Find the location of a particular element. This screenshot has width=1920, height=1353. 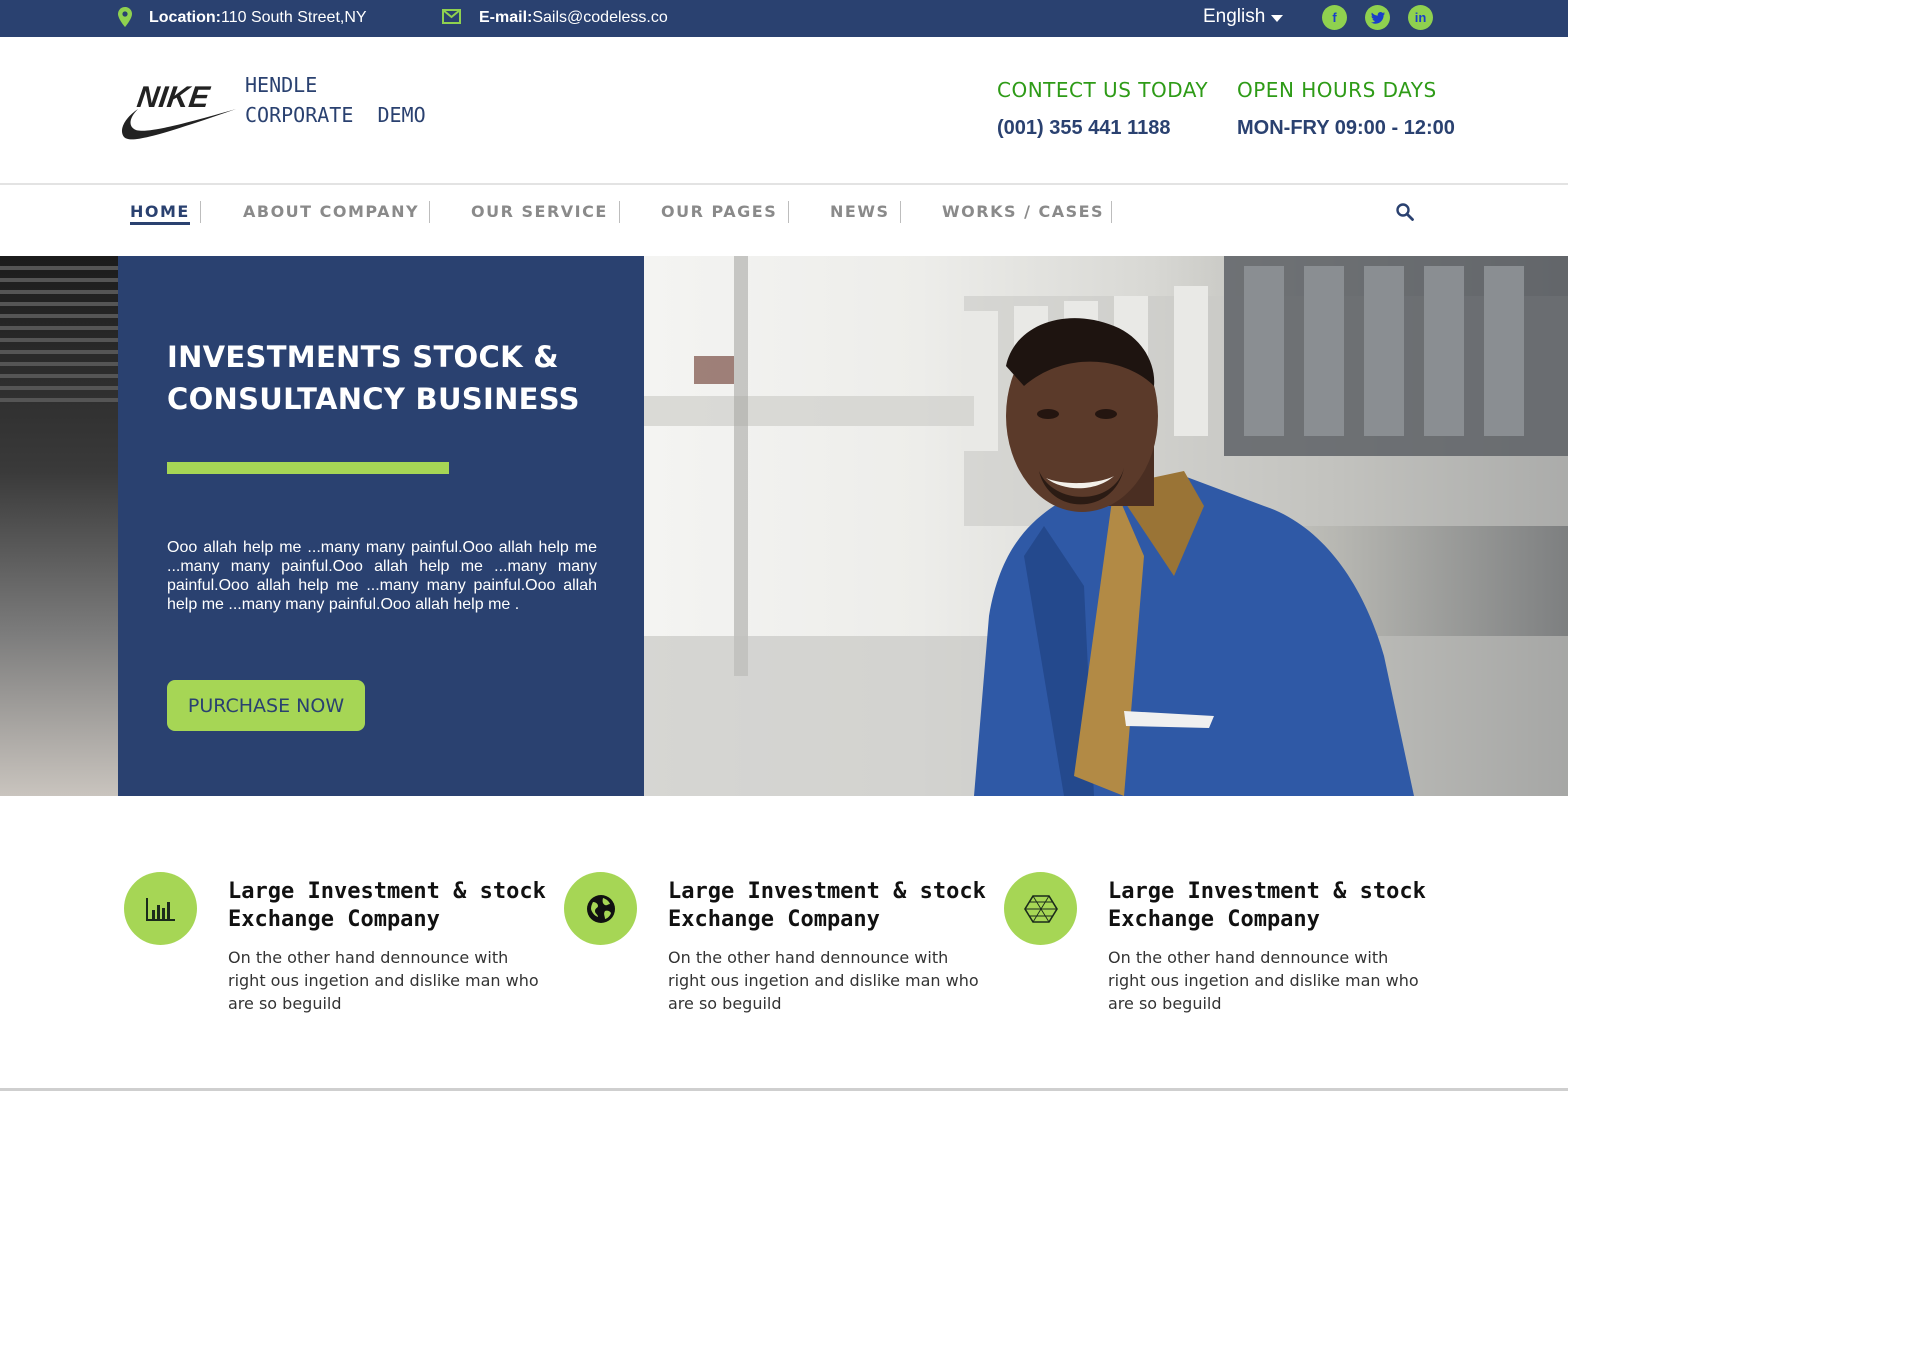

section-divider is located at coordinates (784, 1089).